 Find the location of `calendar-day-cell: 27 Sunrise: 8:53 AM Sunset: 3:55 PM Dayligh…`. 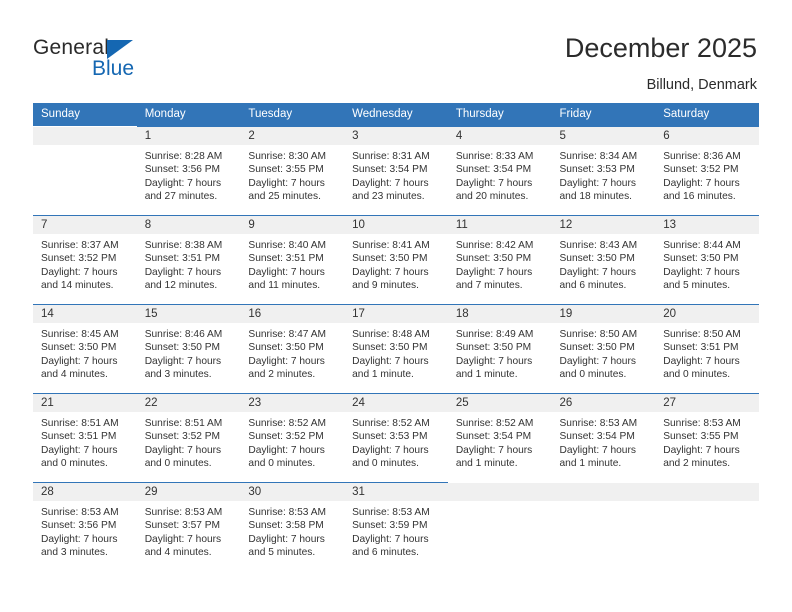

calendar-day-cell: 27 Sunrise: 8:53 AM Sunset: 3:55 PM Dayligh… is located at coordinates (707, 438).